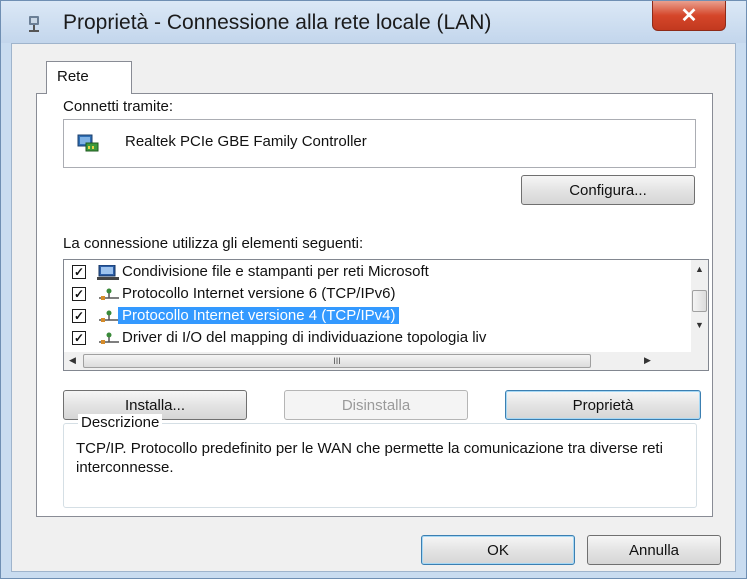 This screenshot has height=579, width=747. I want to click on cancel-button: Annulla, so click(654, 550).